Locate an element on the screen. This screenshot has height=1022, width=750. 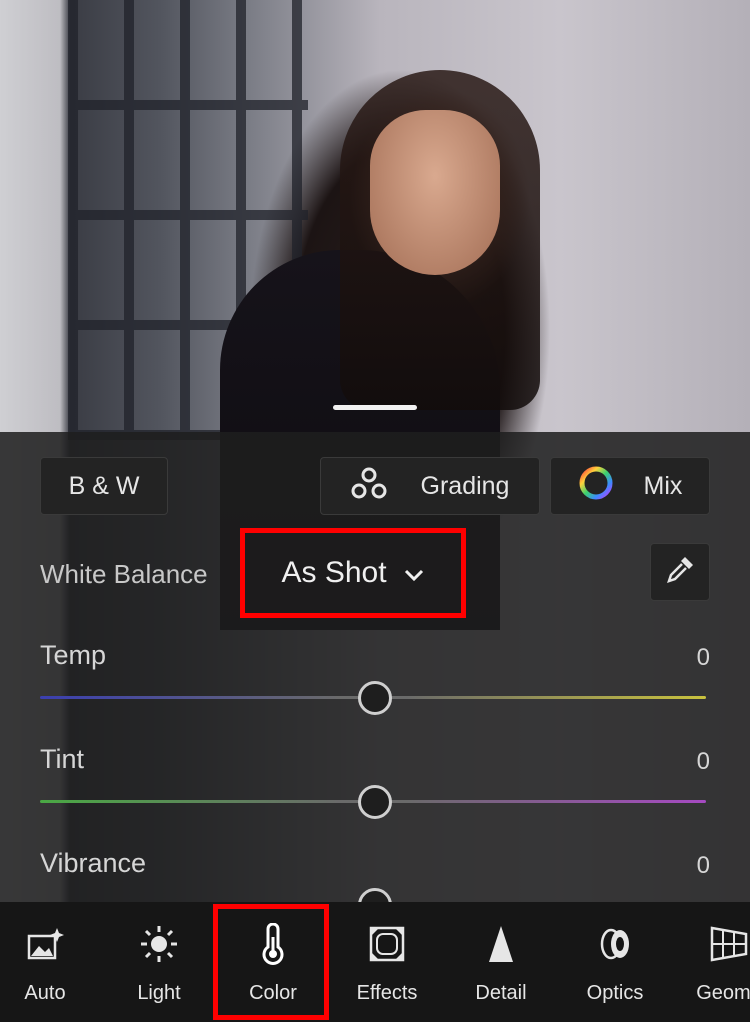
active-tool-highlight is located at coordinates (271, 962).